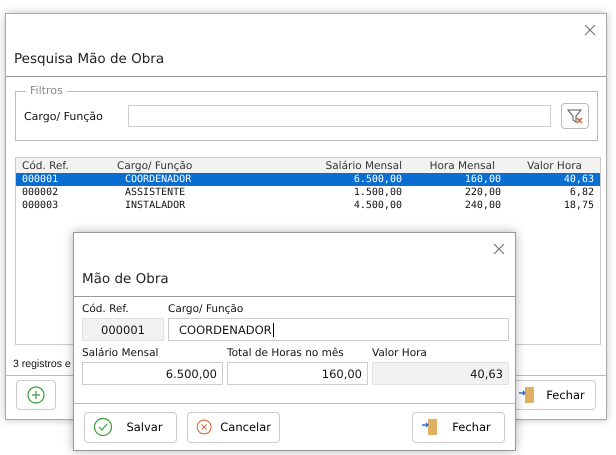 This screenshot has width=616, height=455. Describe the element at coordinates (400, 353) in the screenshot. I see `field-label: Valor Hora` at that location.